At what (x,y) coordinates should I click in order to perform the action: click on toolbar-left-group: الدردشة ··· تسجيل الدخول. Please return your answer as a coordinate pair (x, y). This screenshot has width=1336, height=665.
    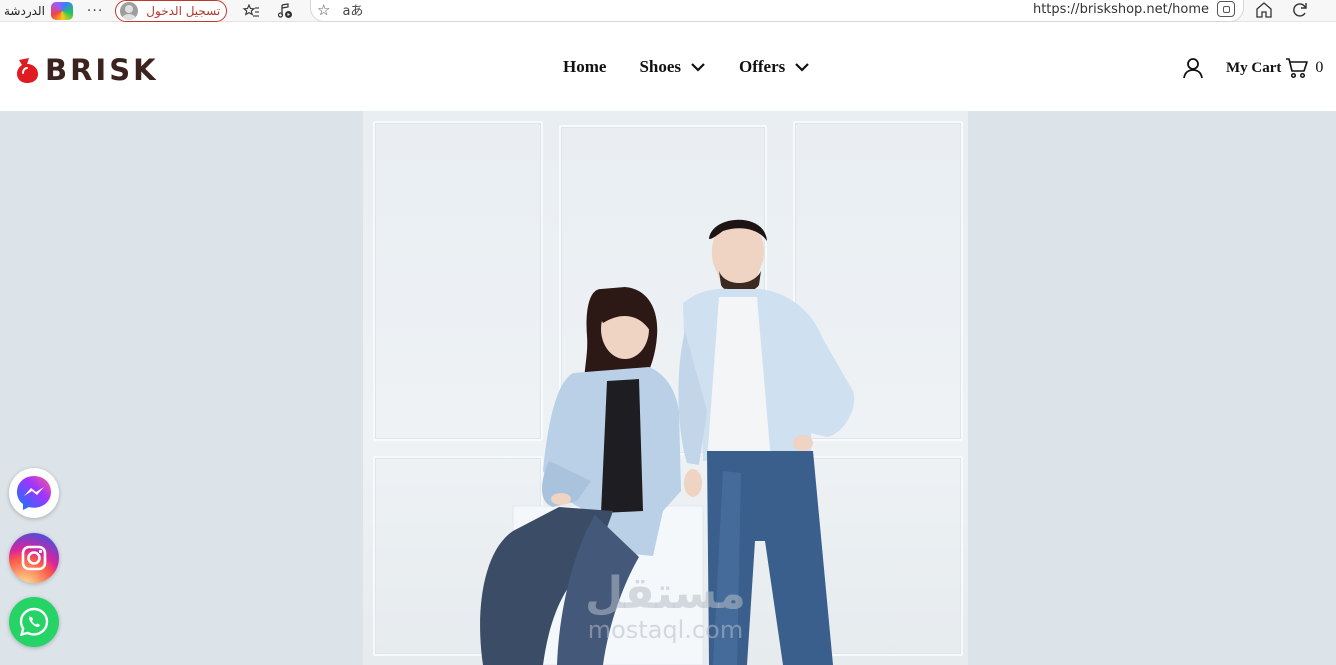
    Looking at the image, I should click on (147, 11).